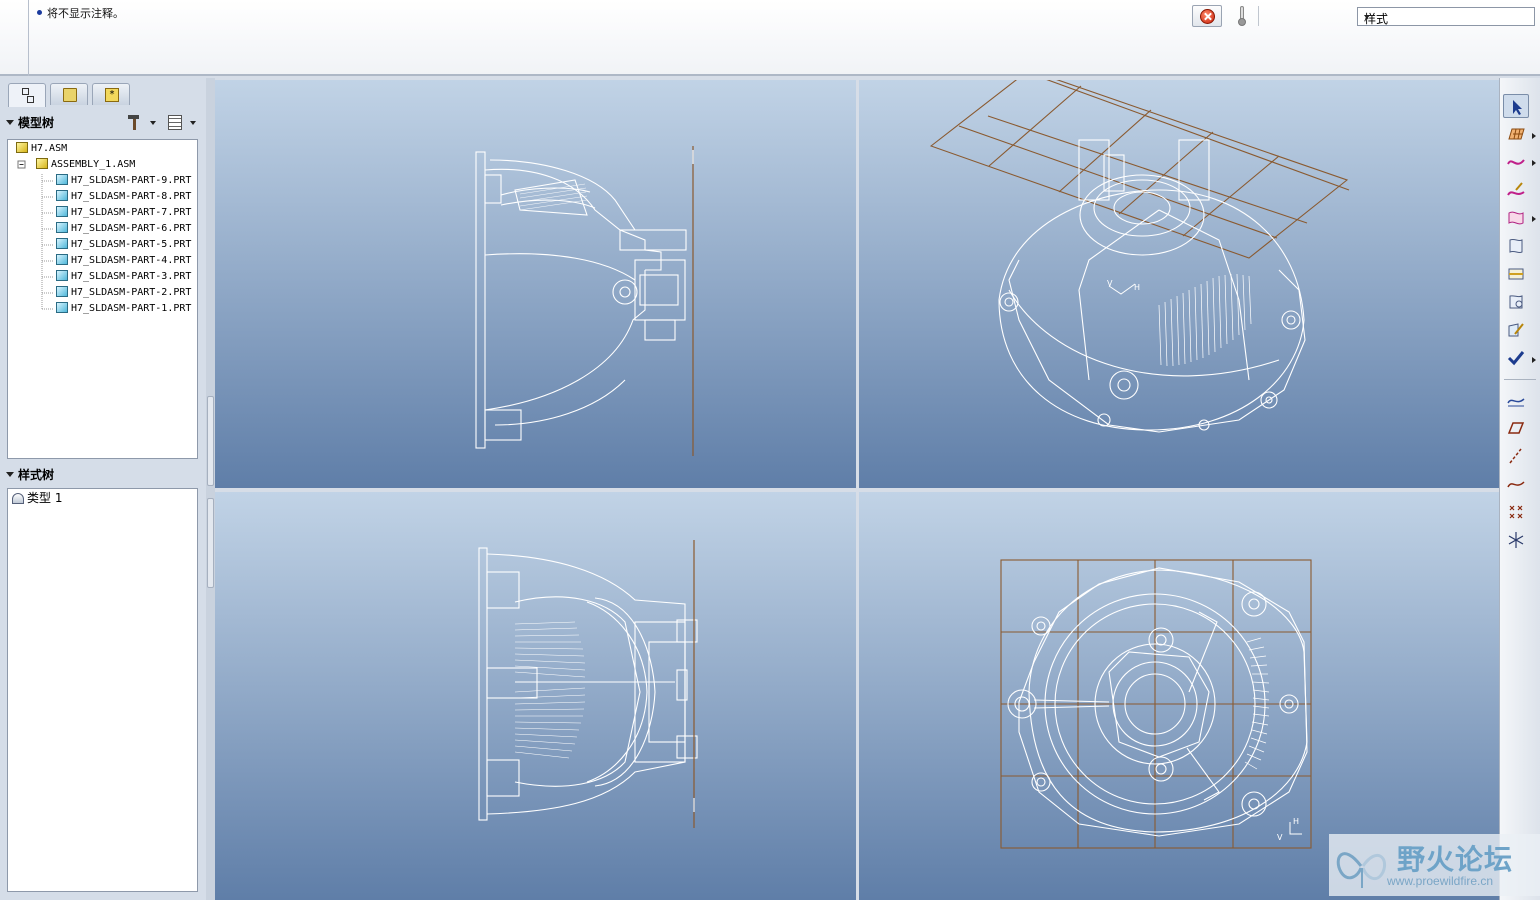 The width and height of the screenshot is (1540, 900). What do you see at coordinates (770, 38) in the screenshot?
I see `message-area: 将不显示注释。 样式` at bounding box center [770, 38].